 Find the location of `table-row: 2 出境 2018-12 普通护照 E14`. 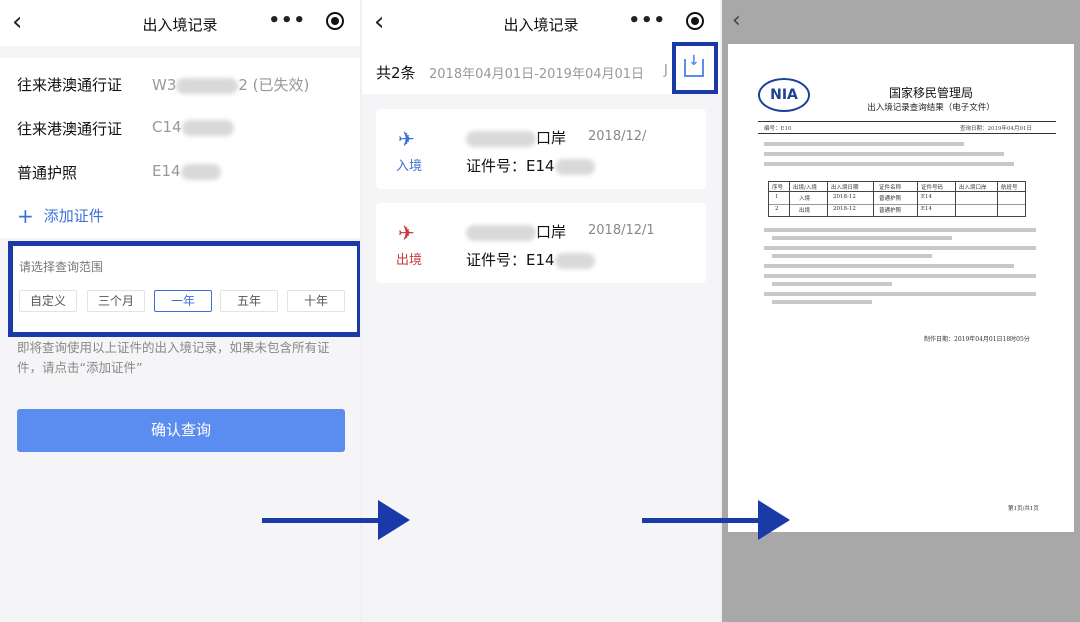

table-row: 2 出境 2018-12 普通护照 E14 is located at coordinates (897, 211).